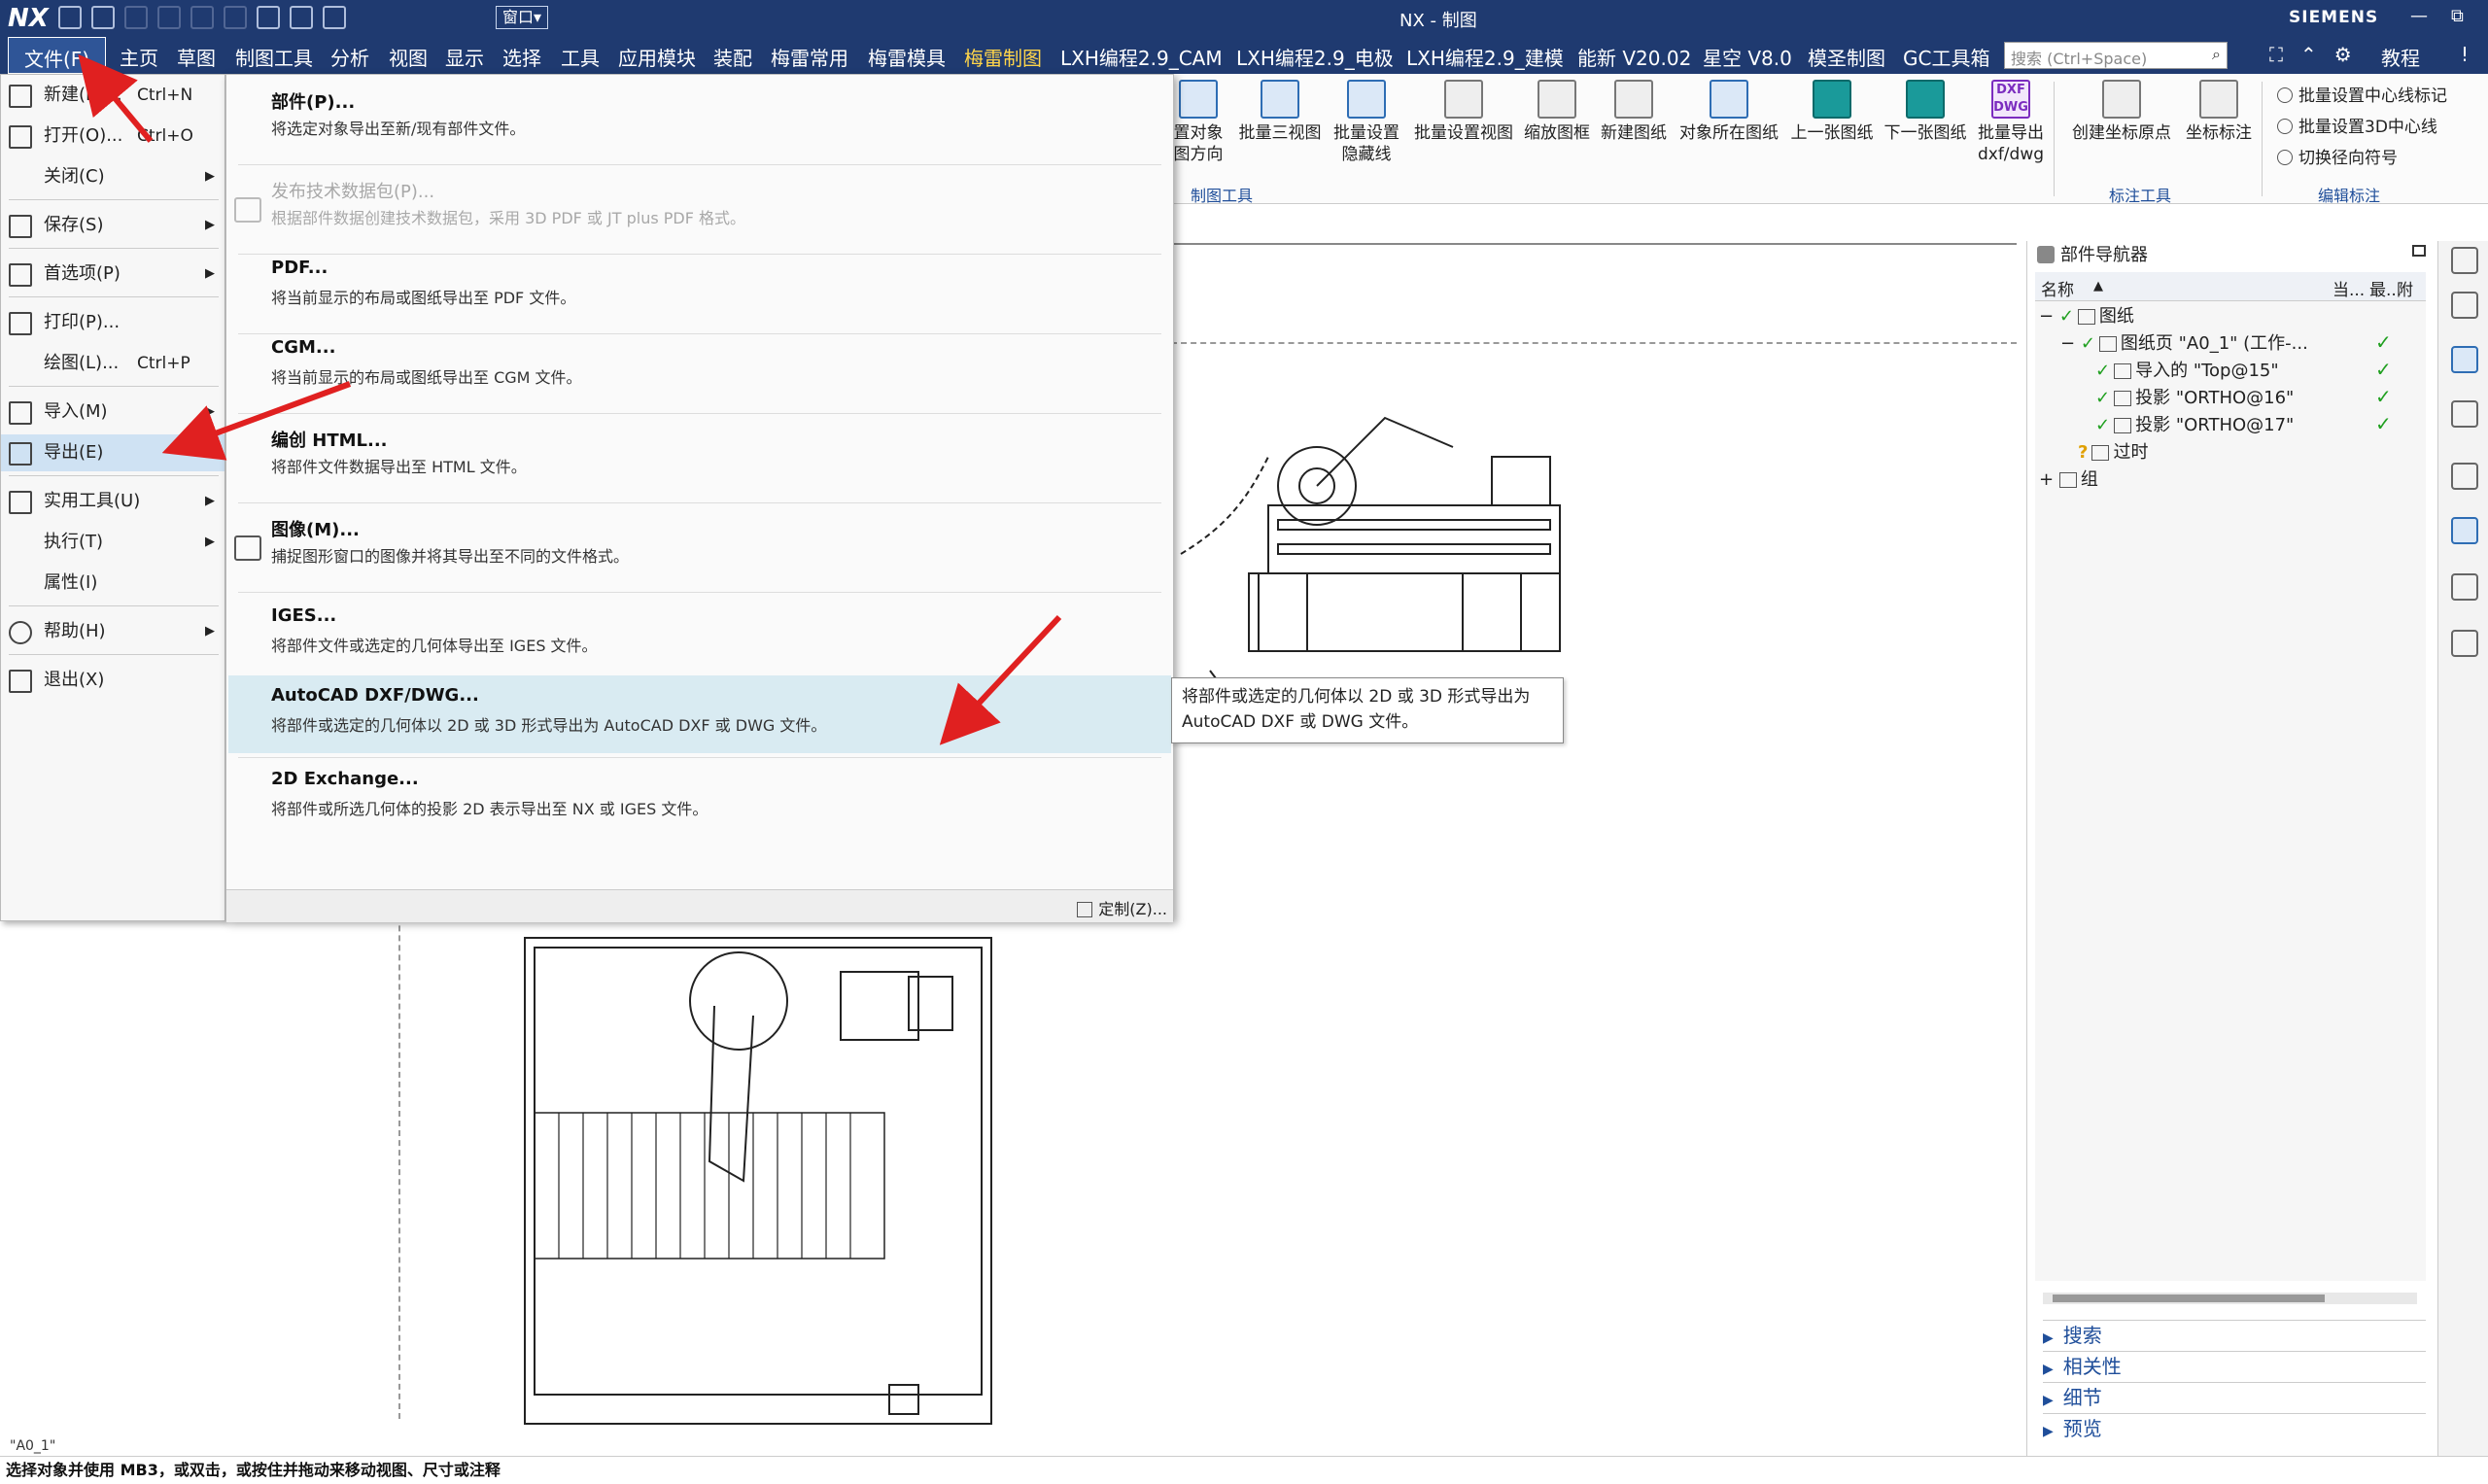 This screenshot has width=2488, height=1484. Describe the element at coordinates (334, 17) in the screenshot. I see `switch-window-icon` at that location.